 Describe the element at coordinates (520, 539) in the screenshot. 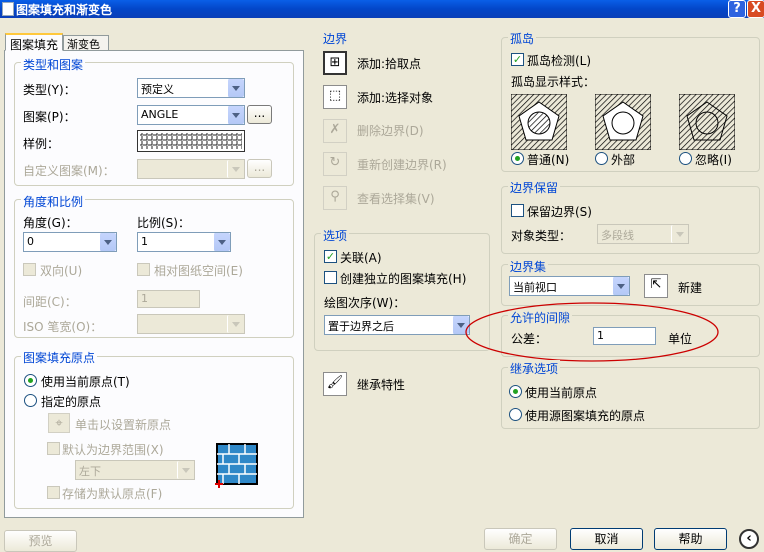

I see `ok-button: 确定` at that location.